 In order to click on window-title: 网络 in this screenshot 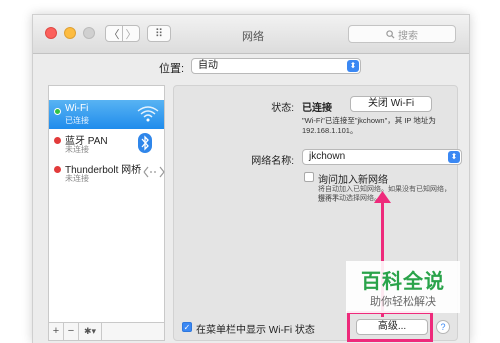, I will do `click(253, 37)`.